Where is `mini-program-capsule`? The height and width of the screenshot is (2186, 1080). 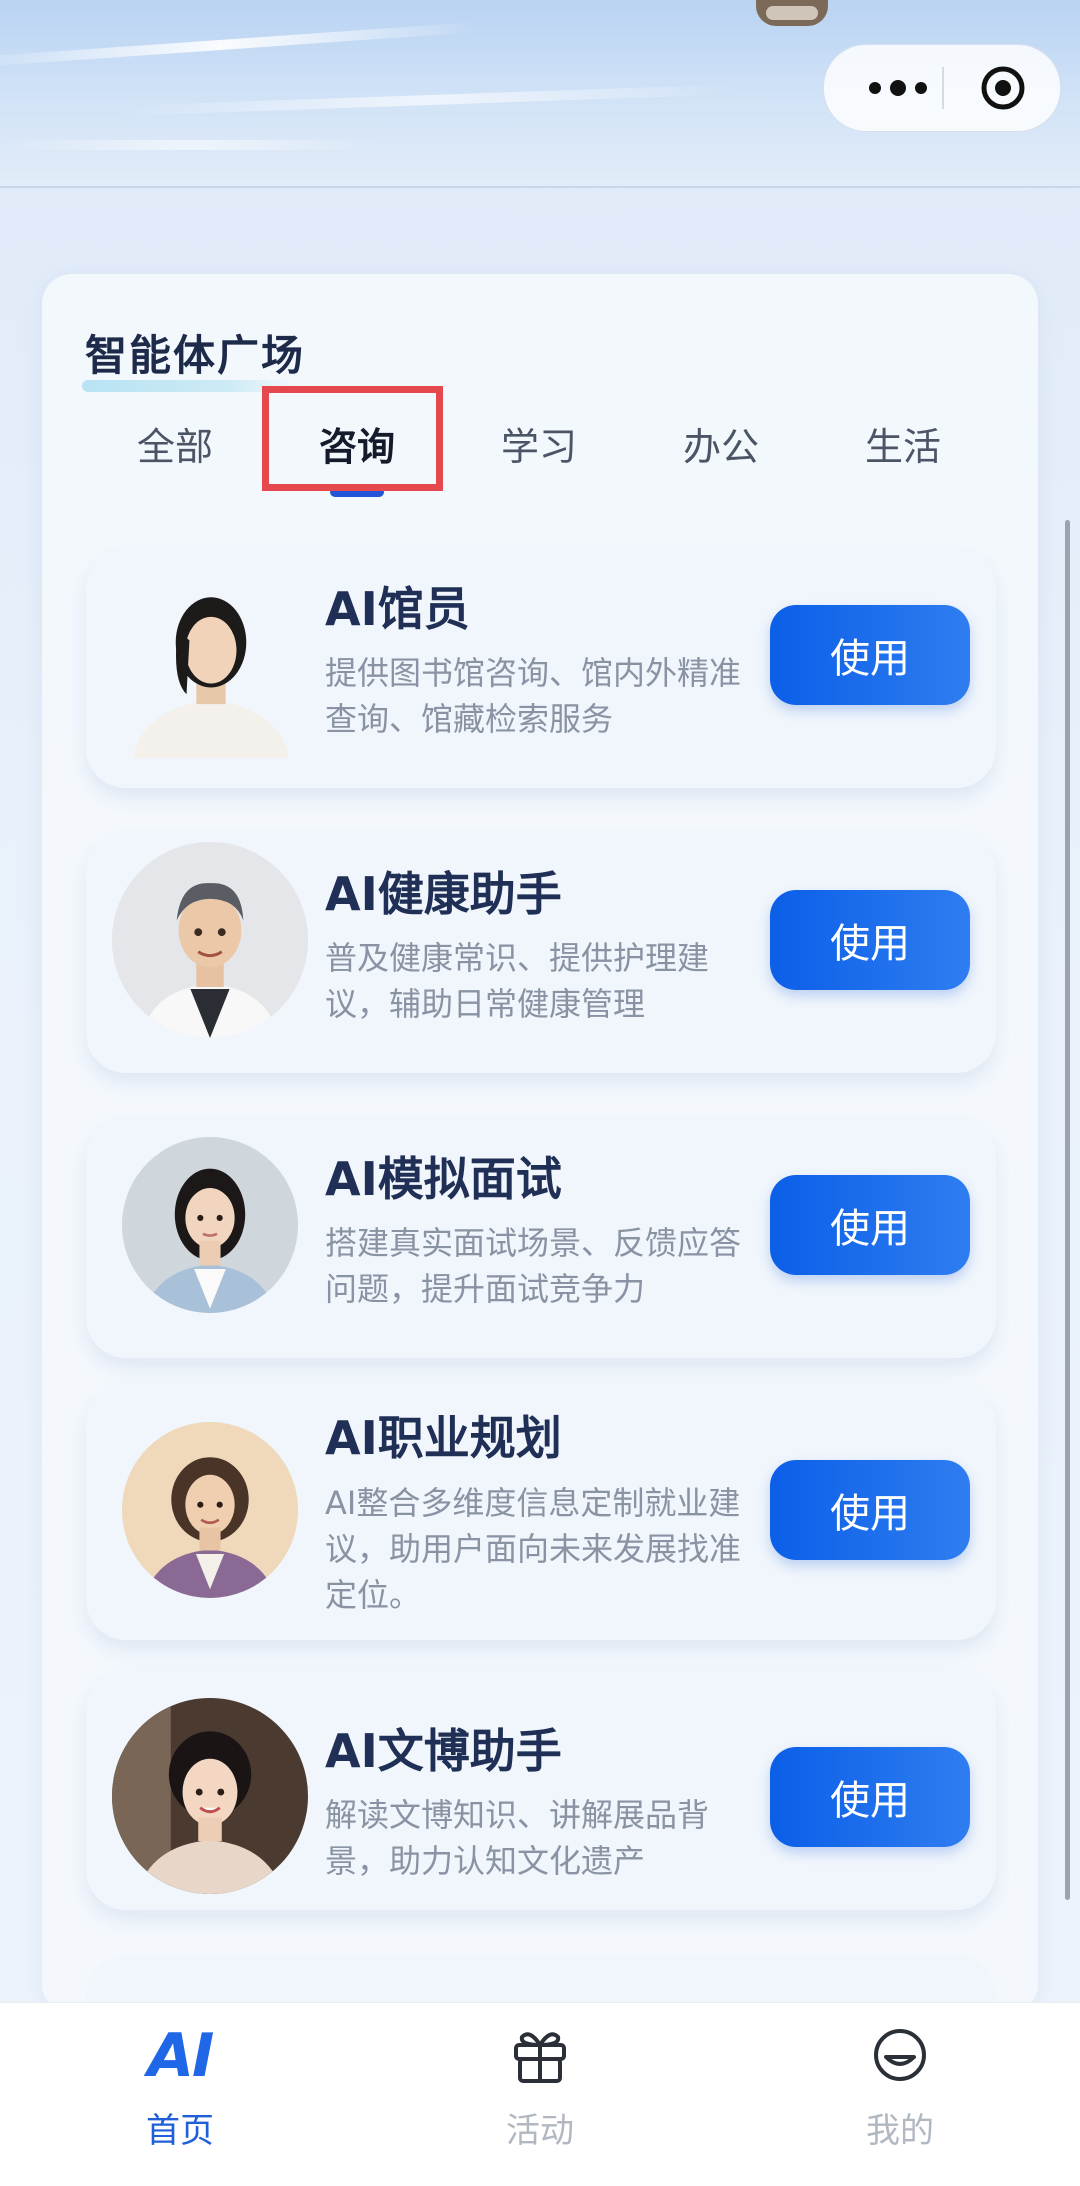
mini-program-capsule is located at coordinates (942, 88).